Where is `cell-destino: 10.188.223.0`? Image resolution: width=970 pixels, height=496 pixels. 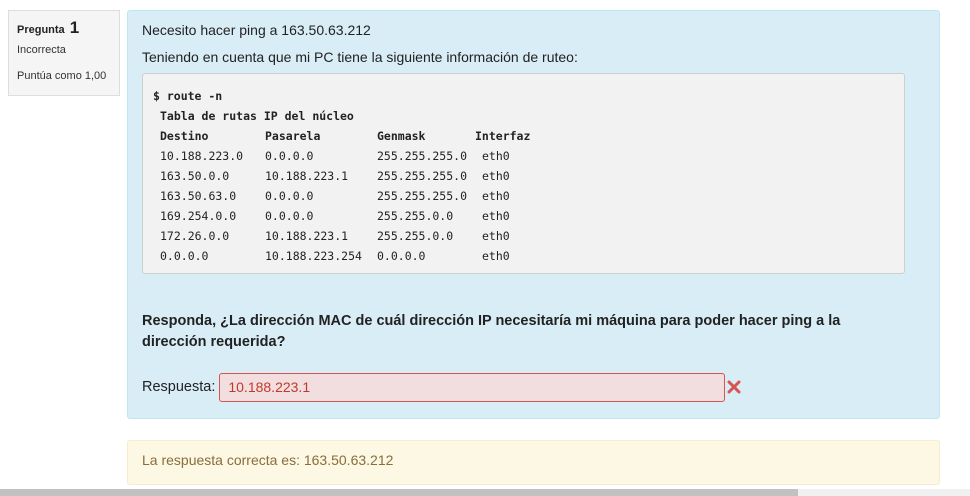 cell-destino: 10.188.223.0 is located at coordinates (202, 156).